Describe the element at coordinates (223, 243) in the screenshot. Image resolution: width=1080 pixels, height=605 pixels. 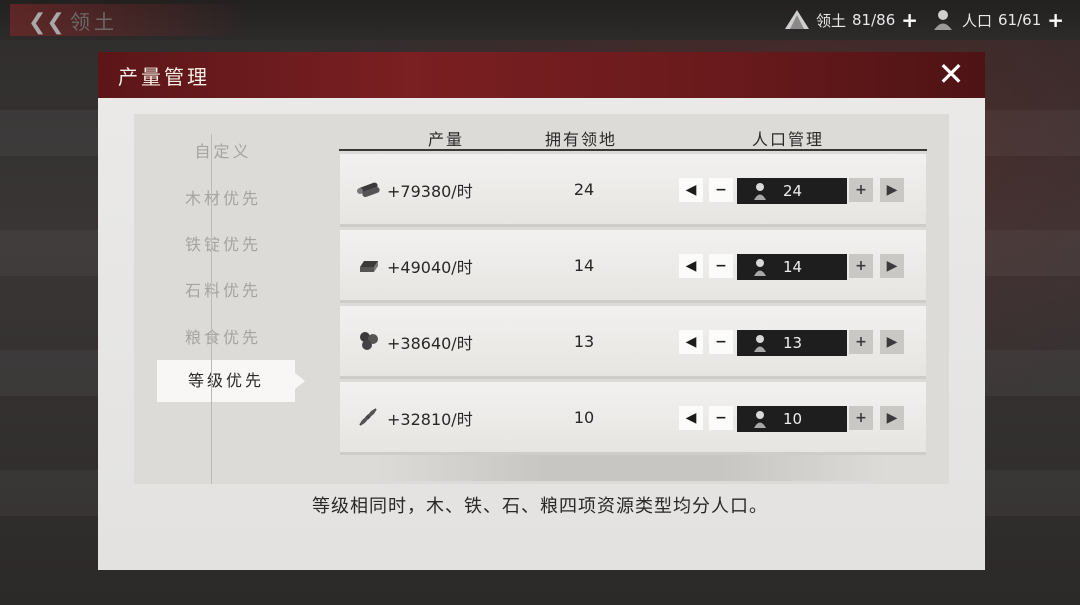
I see `sidebar-item-iron: 铁锭优先` at that location.